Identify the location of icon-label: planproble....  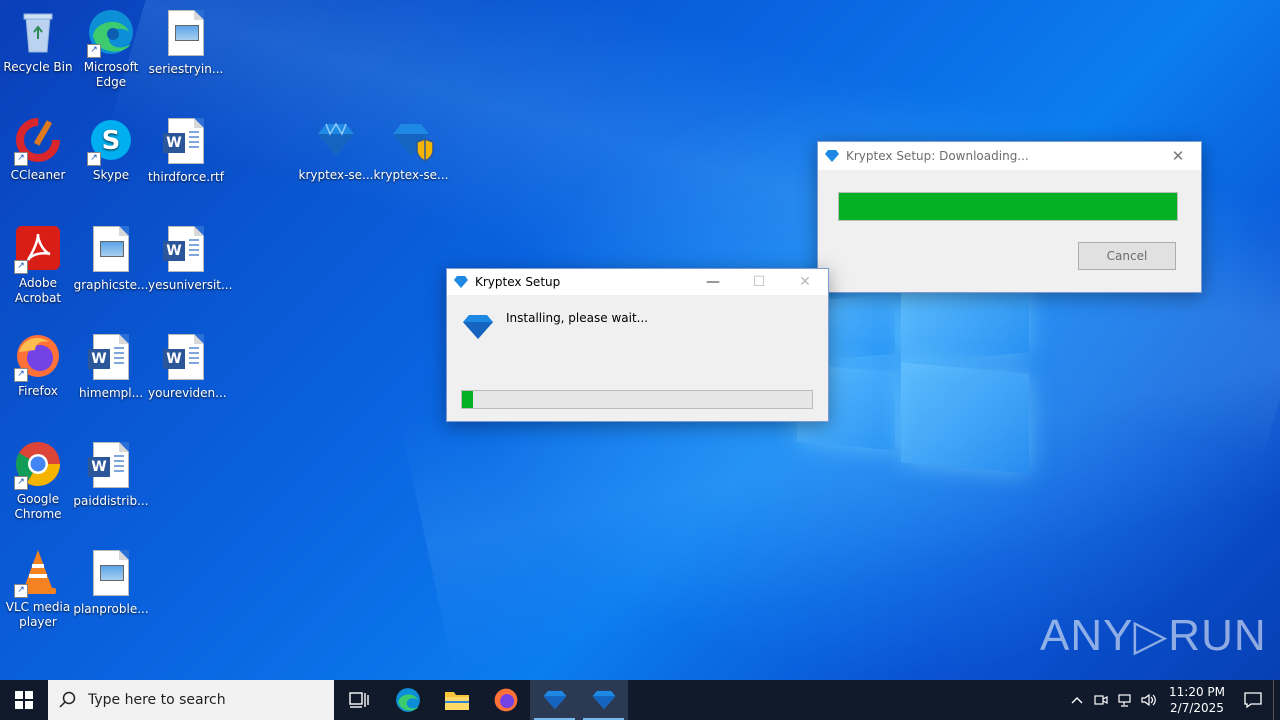
(111, 609).